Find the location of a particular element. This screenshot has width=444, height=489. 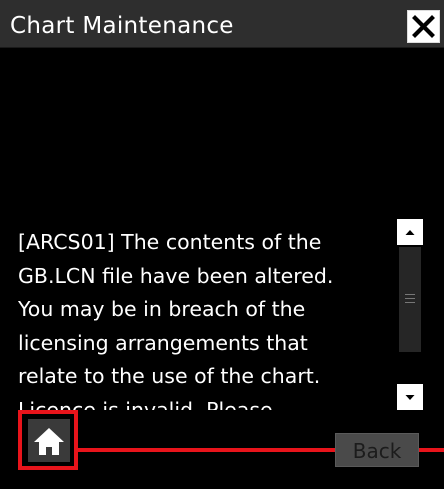

title-bar: Chart Maintenance is located at coordinates (222, 24).